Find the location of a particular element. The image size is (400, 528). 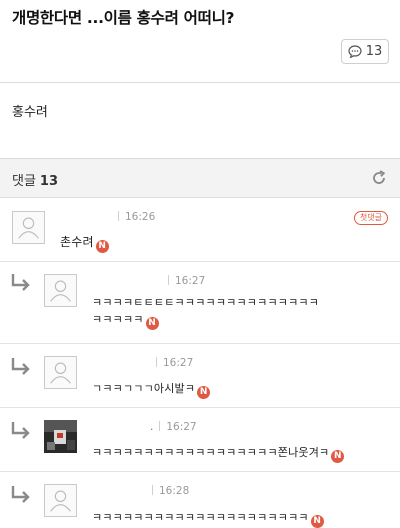

comment-item: 16:26 첫댓글 촌수려 N is located at coordinates (200, 230).